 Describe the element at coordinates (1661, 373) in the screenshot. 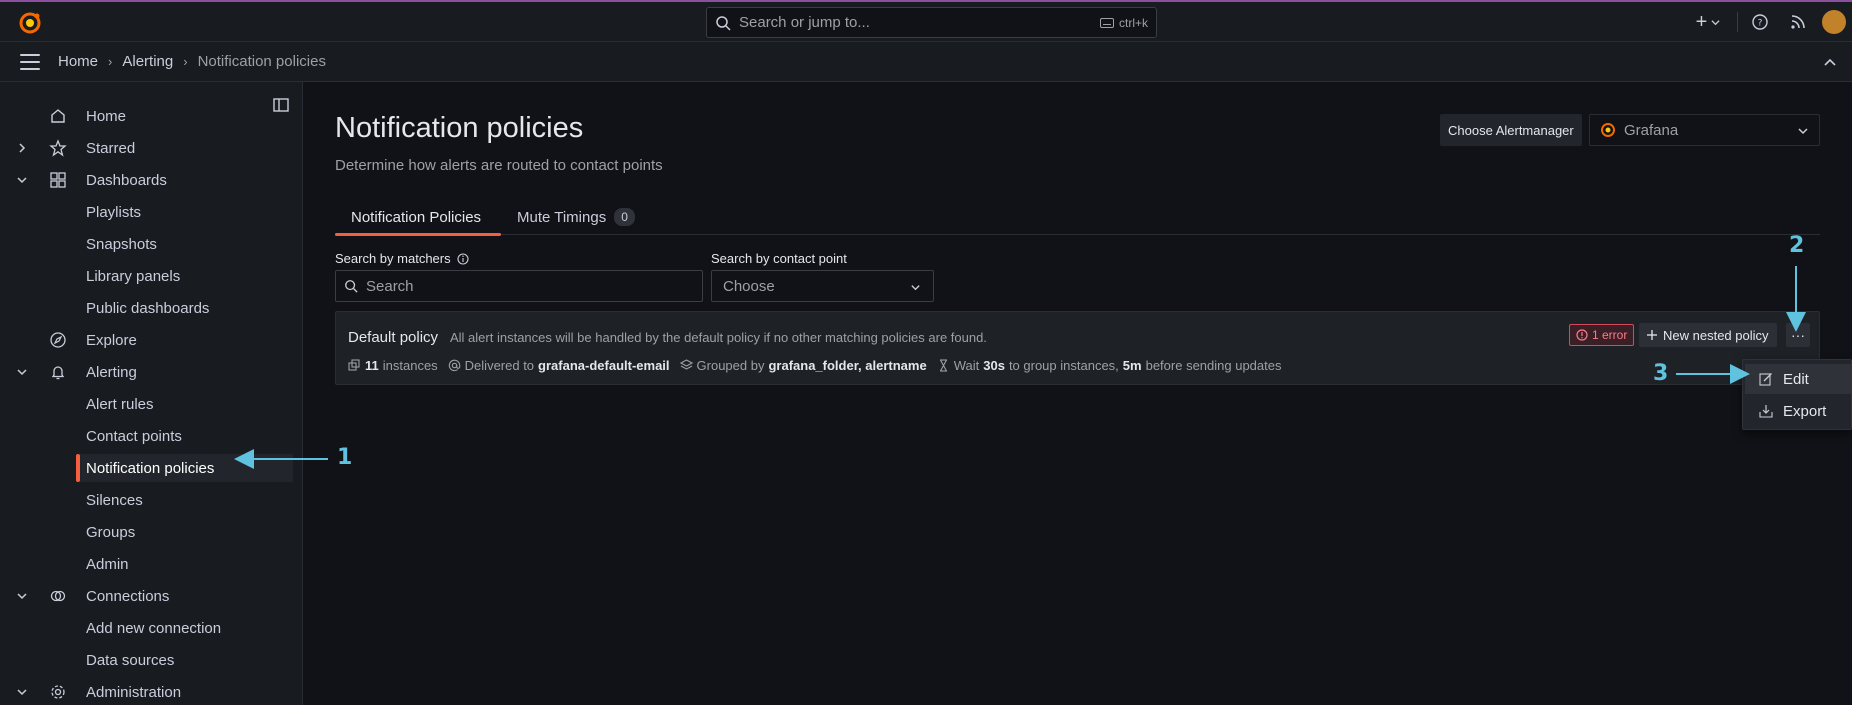

I see `annotation-number-3: 3` at that location.